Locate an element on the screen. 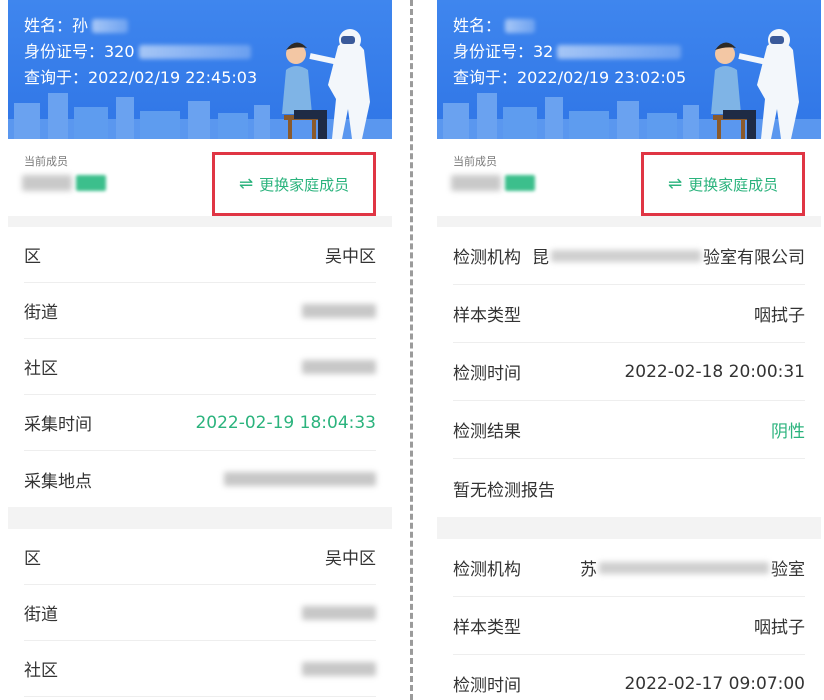 The width and height of the screenshot is (824, 700). id-label: 身份证号：320 is located at coordinates (79, 51).